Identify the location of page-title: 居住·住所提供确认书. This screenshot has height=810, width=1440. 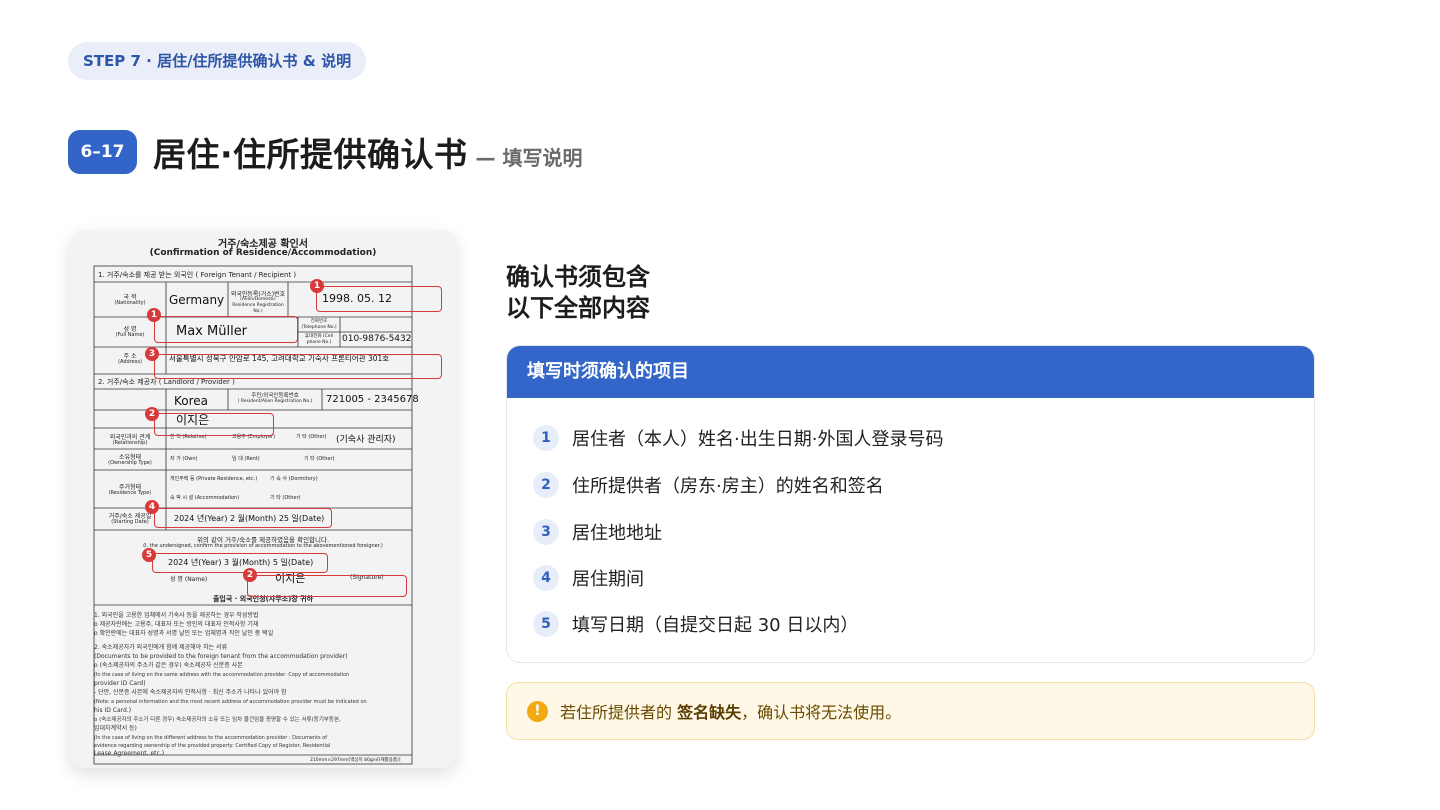
(310, 154).